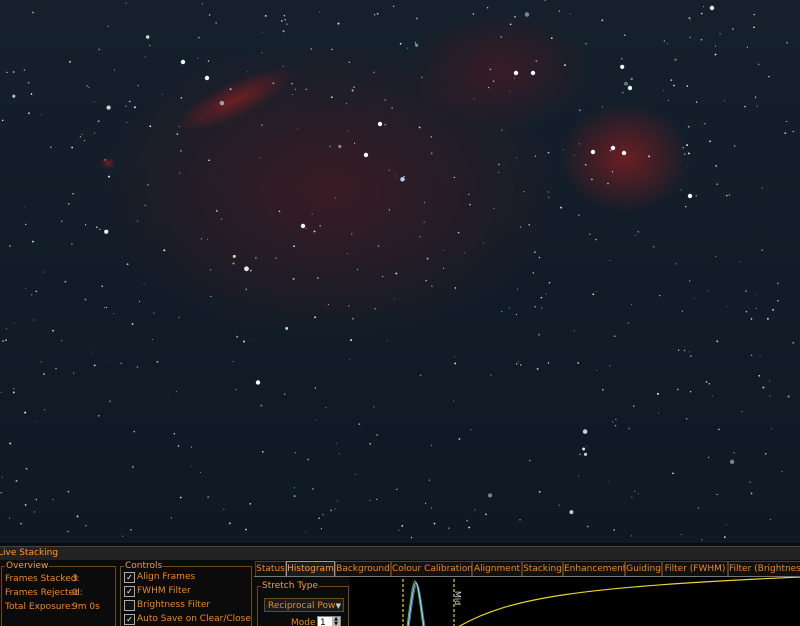  Describe the element at coordinates (310, 568) in the screenshot. I see `tab-histogram: Histogram` at that location.